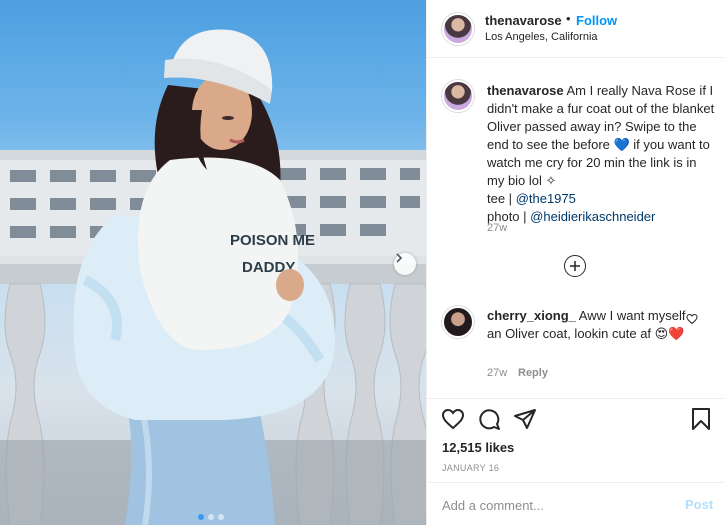  Describe the element at coordinates (592, 216) in the screenshot. I see `photo-mention-link: @heidierikaschneider` at that location.